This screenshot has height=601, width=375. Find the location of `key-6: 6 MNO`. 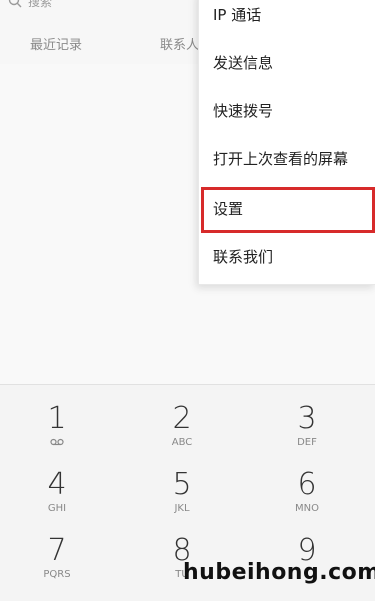

key-6: 6 MNO is located at coordinates (307, 498).